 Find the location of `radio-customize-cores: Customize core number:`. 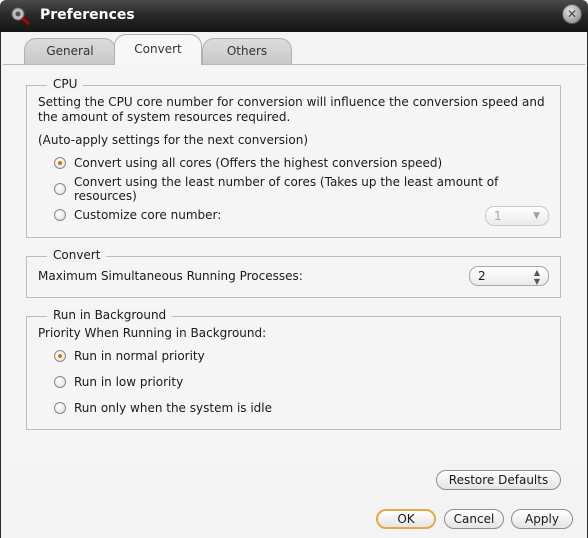

radio-customize-cores: Customize core number: is located at coordinates (137, 215).